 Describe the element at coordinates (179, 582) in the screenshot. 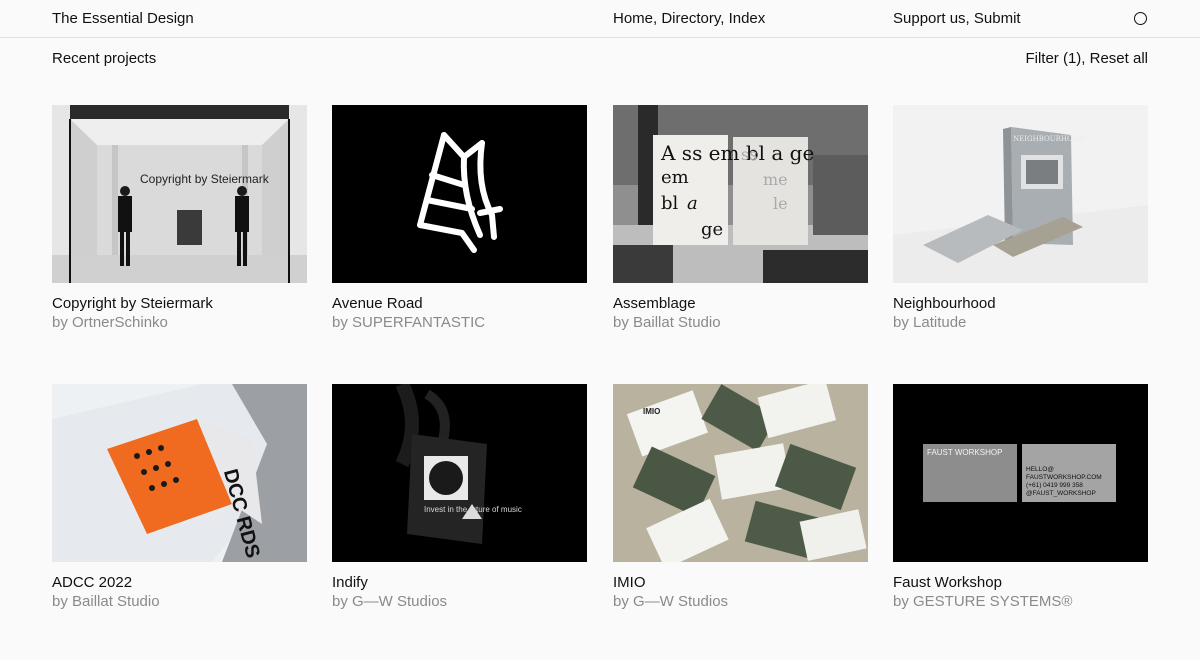

I see `project-title: ADCC 2022` at that location.